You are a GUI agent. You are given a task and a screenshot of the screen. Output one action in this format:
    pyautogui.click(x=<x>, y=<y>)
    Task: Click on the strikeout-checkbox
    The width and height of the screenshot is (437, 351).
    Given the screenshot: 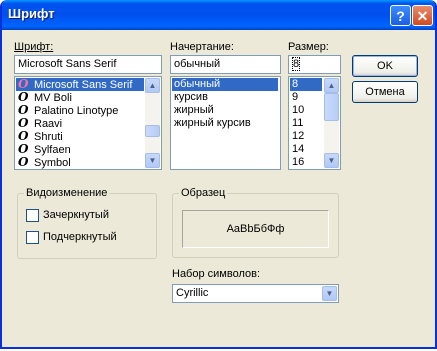 What is the action you would take?
    pyautogui.click(x=32, y=215)
    